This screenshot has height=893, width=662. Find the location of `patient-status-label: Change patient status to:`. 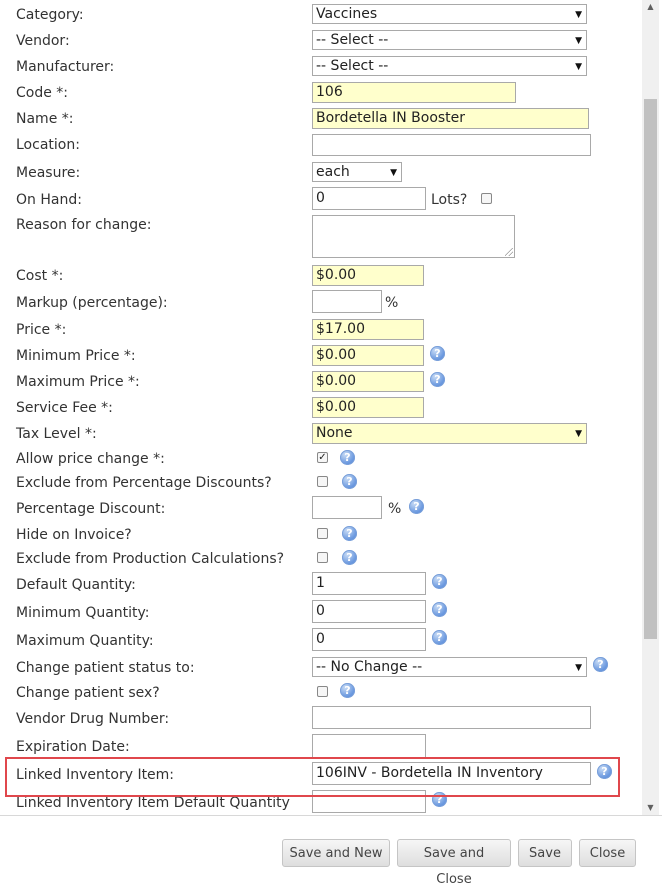

patient-status-label: Change patient status to: is located at coordinates (105, 668).